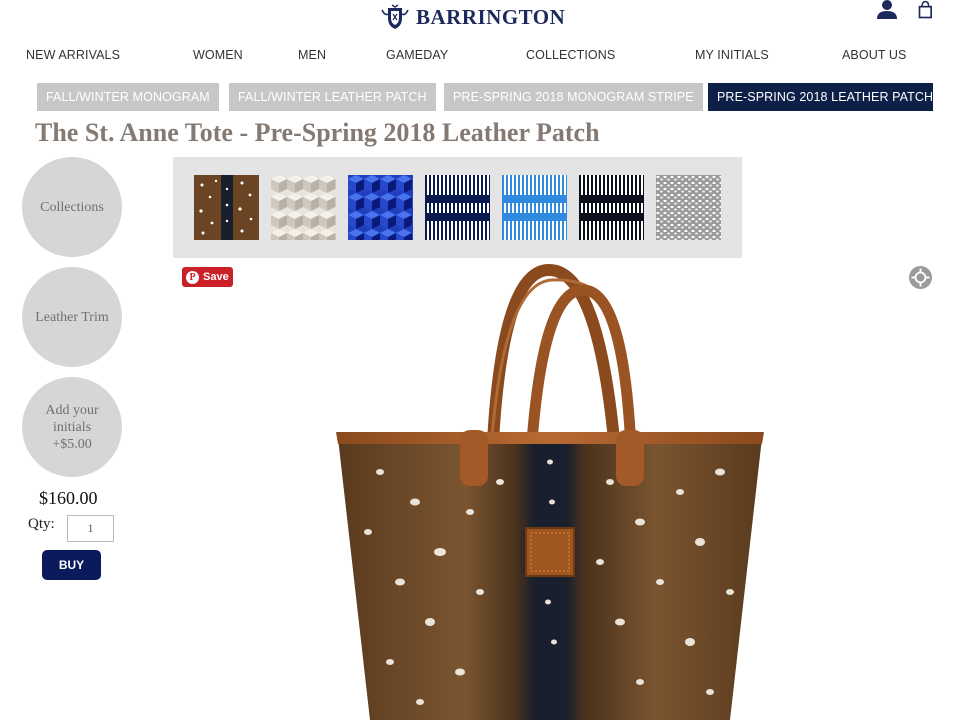 The image size is (969, 722). Describe the element at coordinates (417, 55) in the screenshot. I see `nav-gameday: GAMEDAY` at that location.